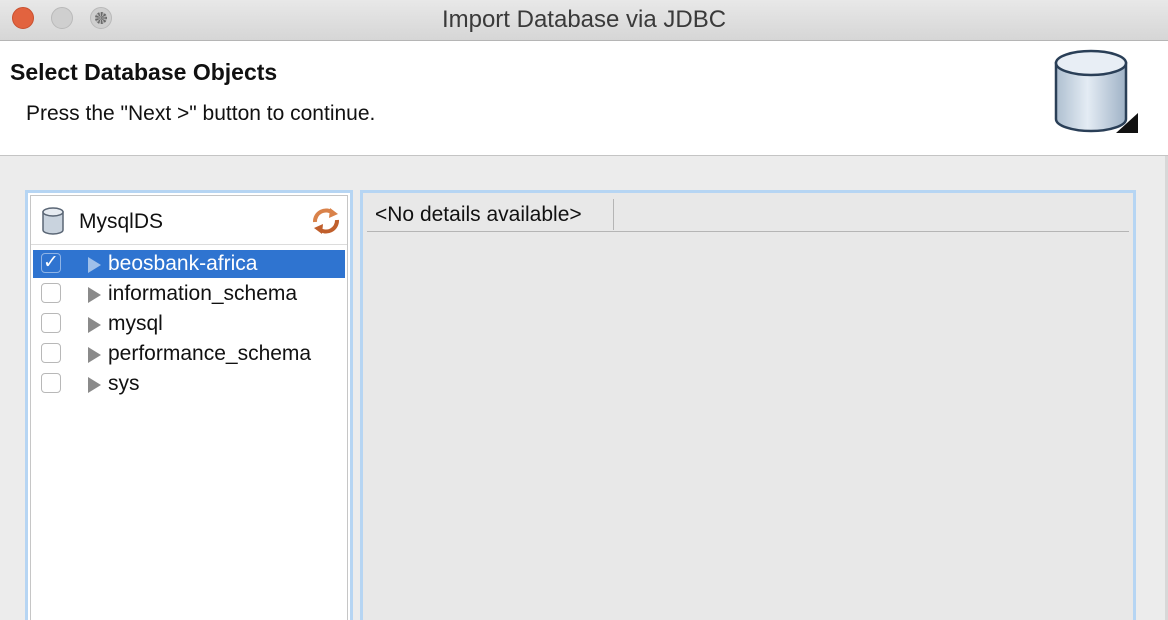 Image resolution: width=1168 pixels, height=620 pixels. I want to click on tree-item-information-schema: information_schema, so click(189, 294).